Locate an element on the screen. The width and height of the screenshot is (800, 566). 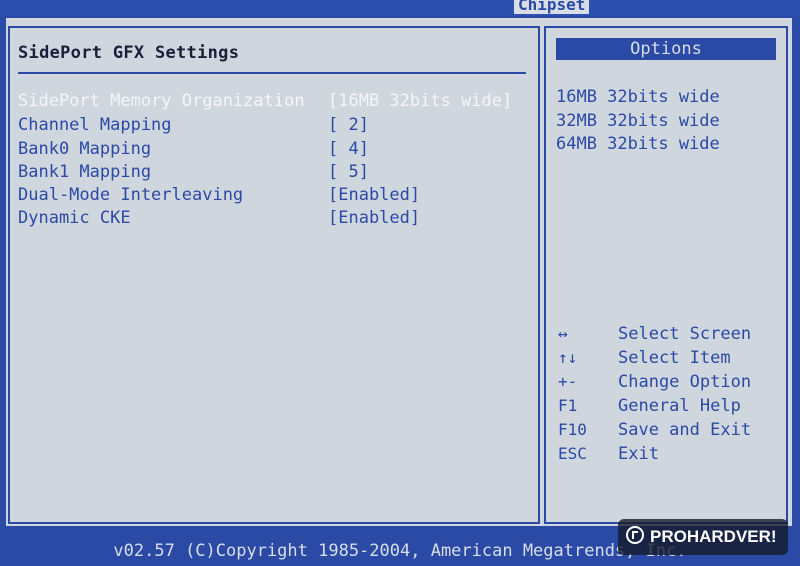
help-select-item: Select Item is located at coordinates (674, 358).